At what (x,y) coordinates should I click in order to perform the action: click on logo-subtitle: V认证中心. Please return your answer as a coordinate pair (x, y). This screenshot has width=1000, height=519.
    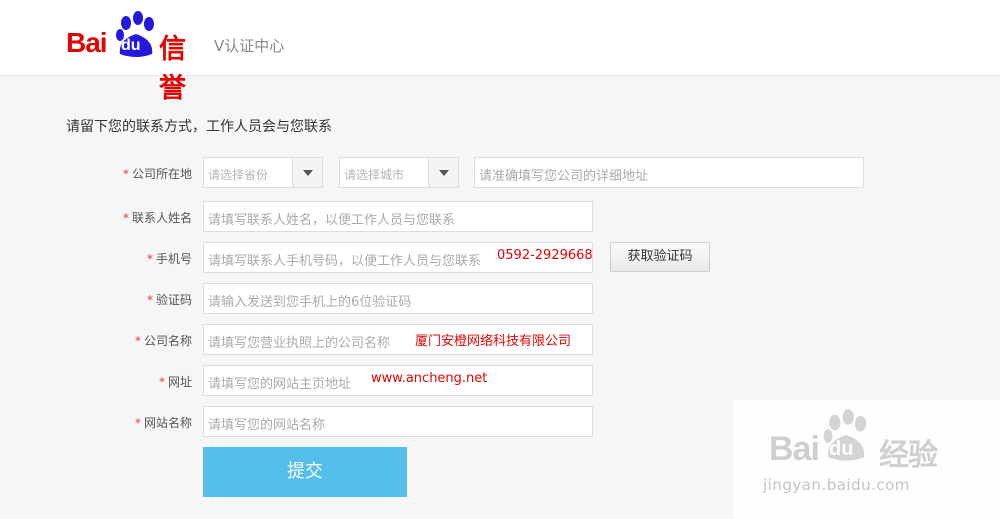
    Looking at the image, I should click on (249, 46).